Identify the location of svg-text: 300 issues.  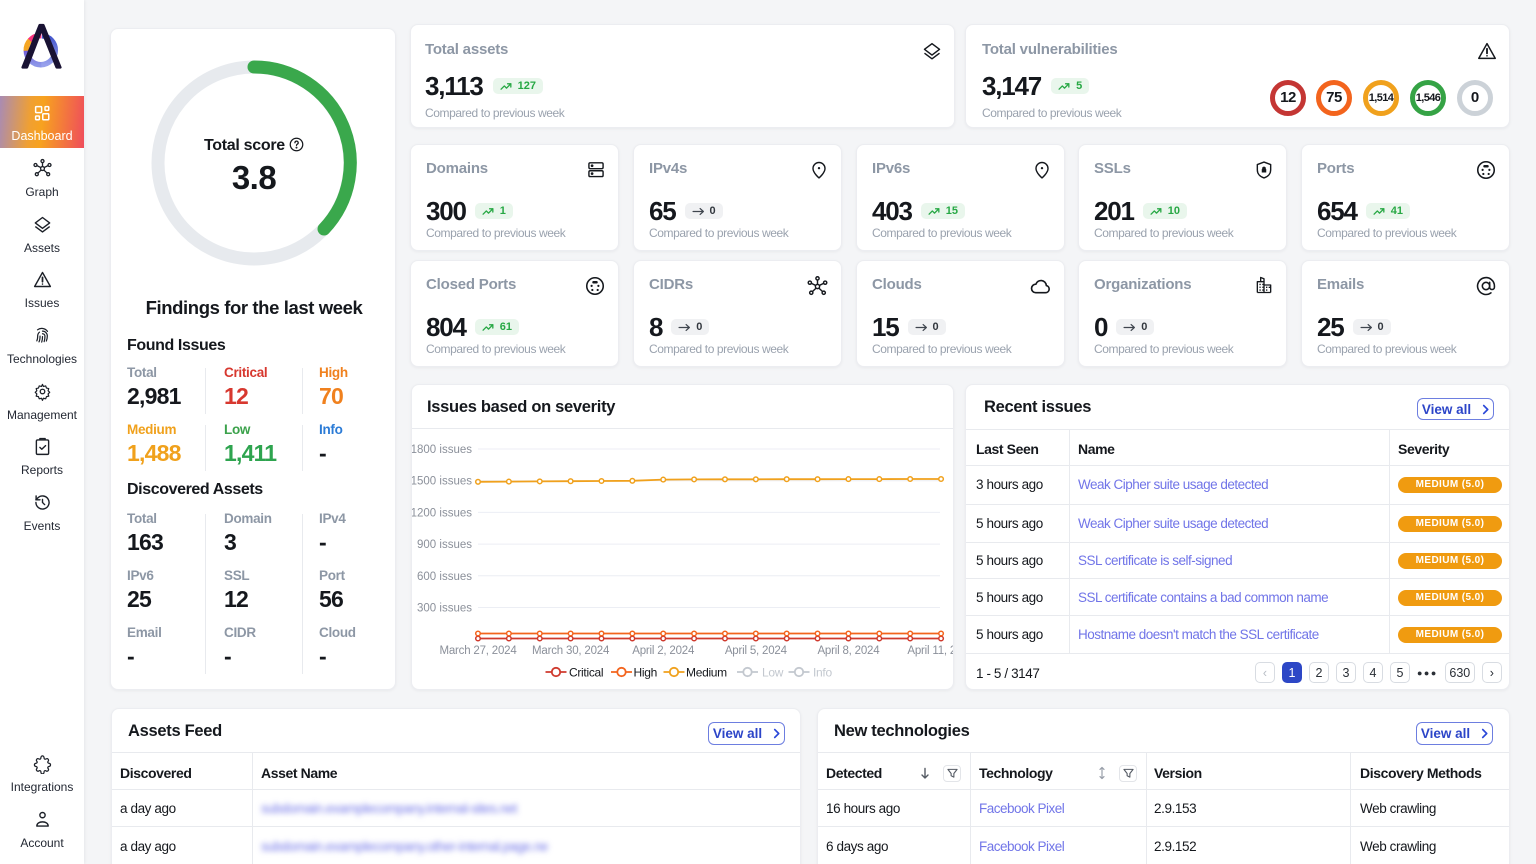
(444, 609).